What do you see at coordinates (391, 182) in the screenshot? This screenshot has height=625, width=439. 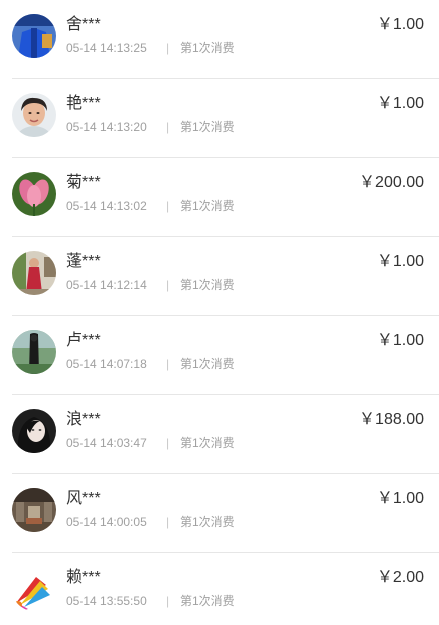 I see `record-amount: ￥200.00` at bounding box center [391, 182].